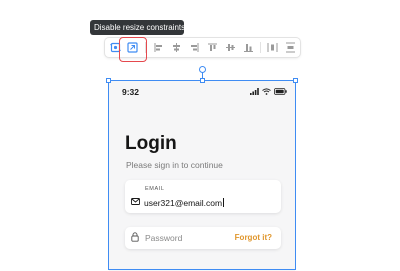 This screenshot has width=400, height=271. Describe the element at coordinates (260, 47) in the screenshot. I see `toolbar-divider` at that location.